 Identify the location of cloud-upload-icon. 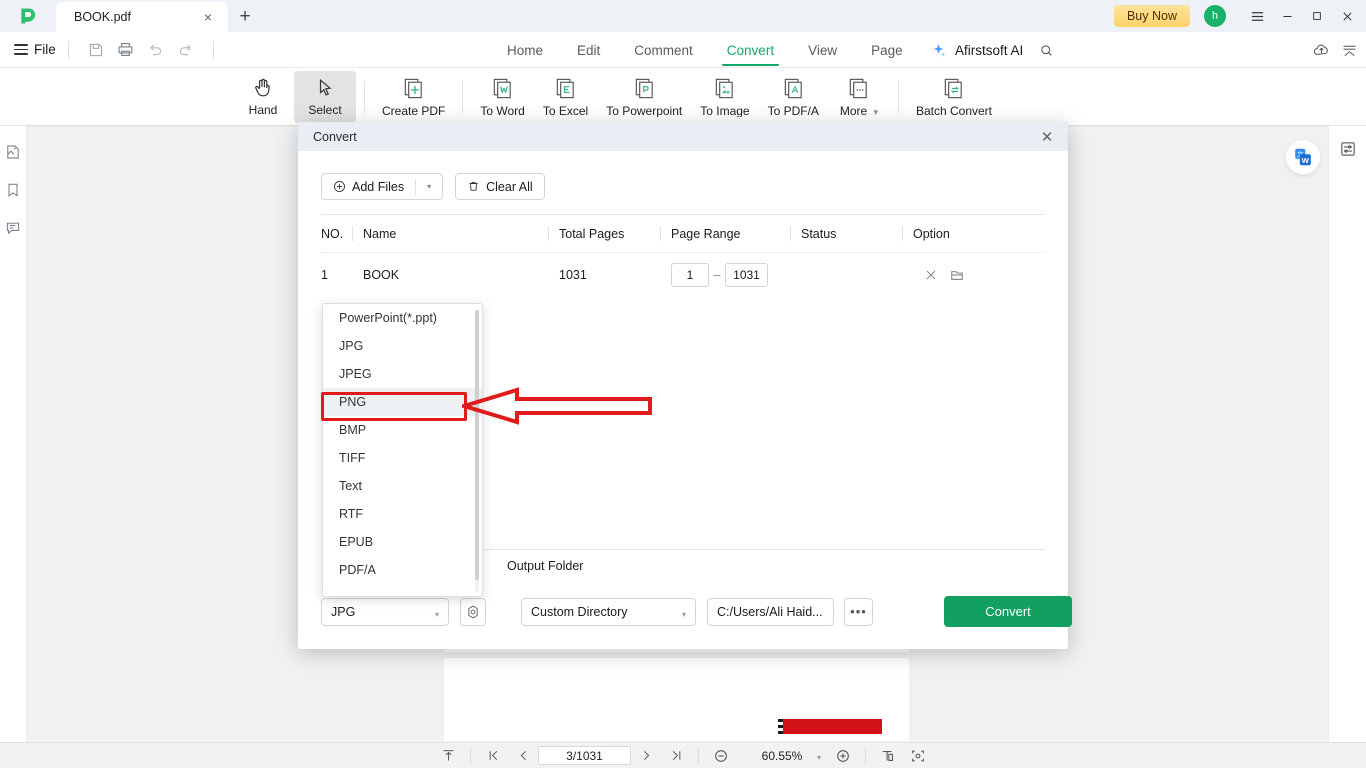
(1321, 50).